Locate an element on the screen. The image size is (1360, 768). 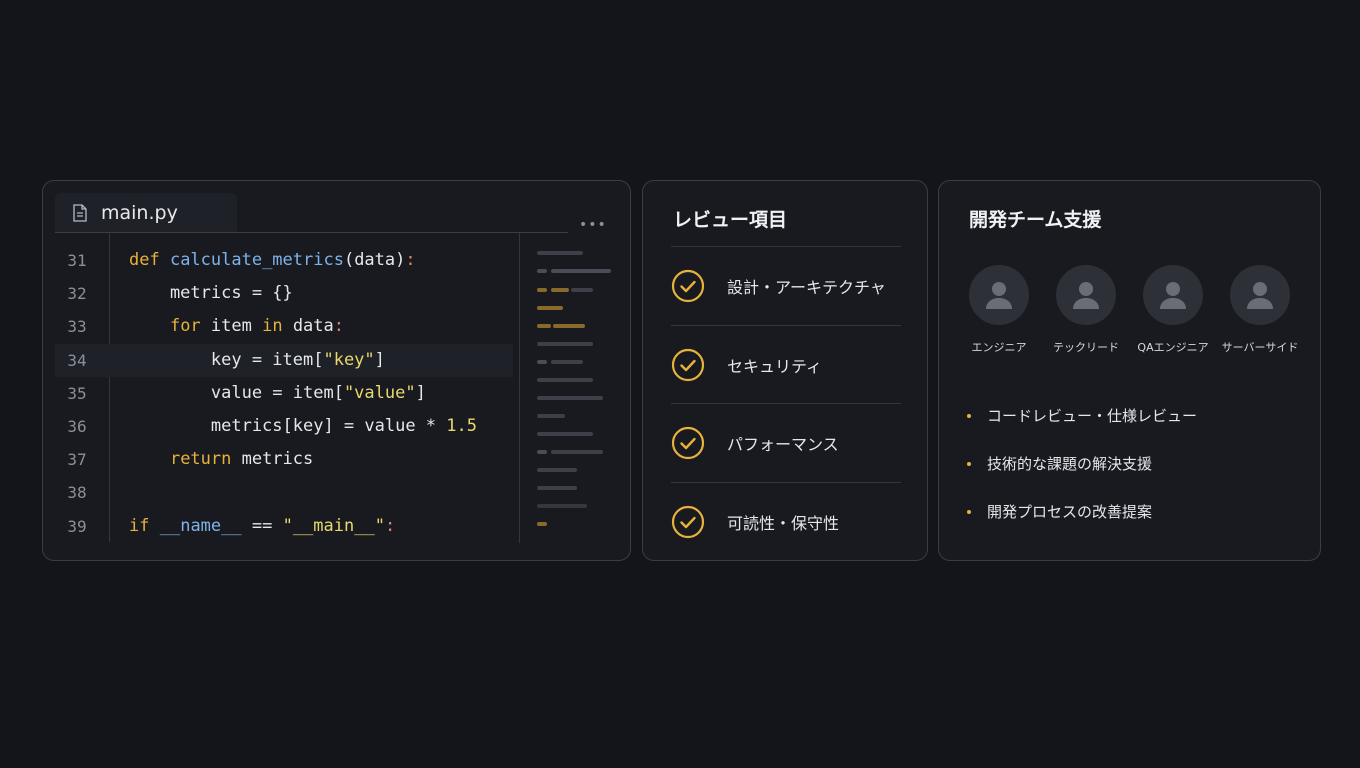
code-line: 38 is located at coordinates (284, 492).